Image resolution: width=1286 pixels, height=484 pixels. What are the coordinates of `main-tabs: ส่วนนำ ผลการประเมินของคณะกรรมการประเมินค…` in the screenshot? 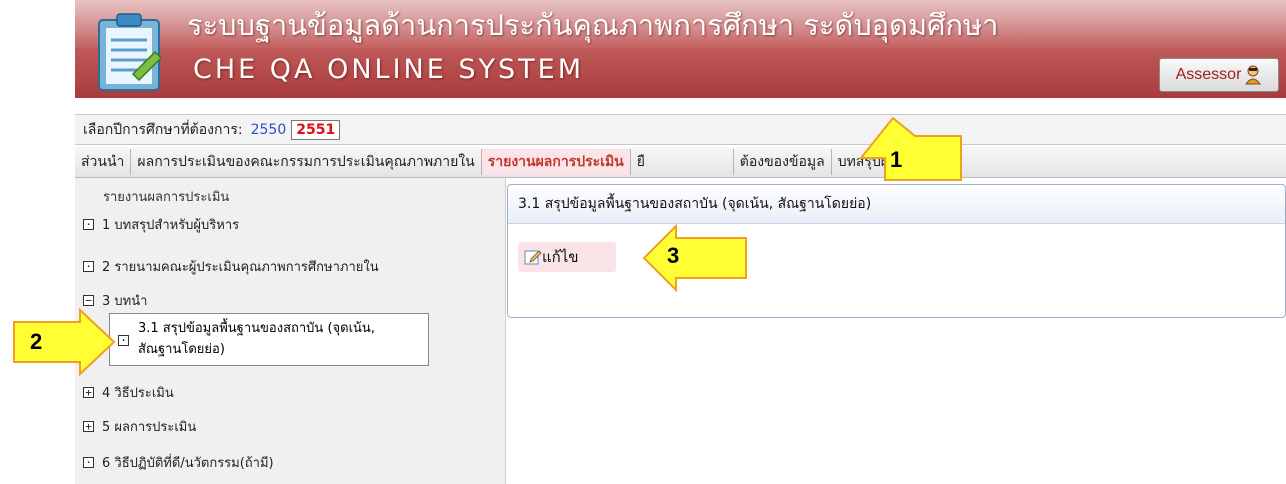 It's located at (680, 162).